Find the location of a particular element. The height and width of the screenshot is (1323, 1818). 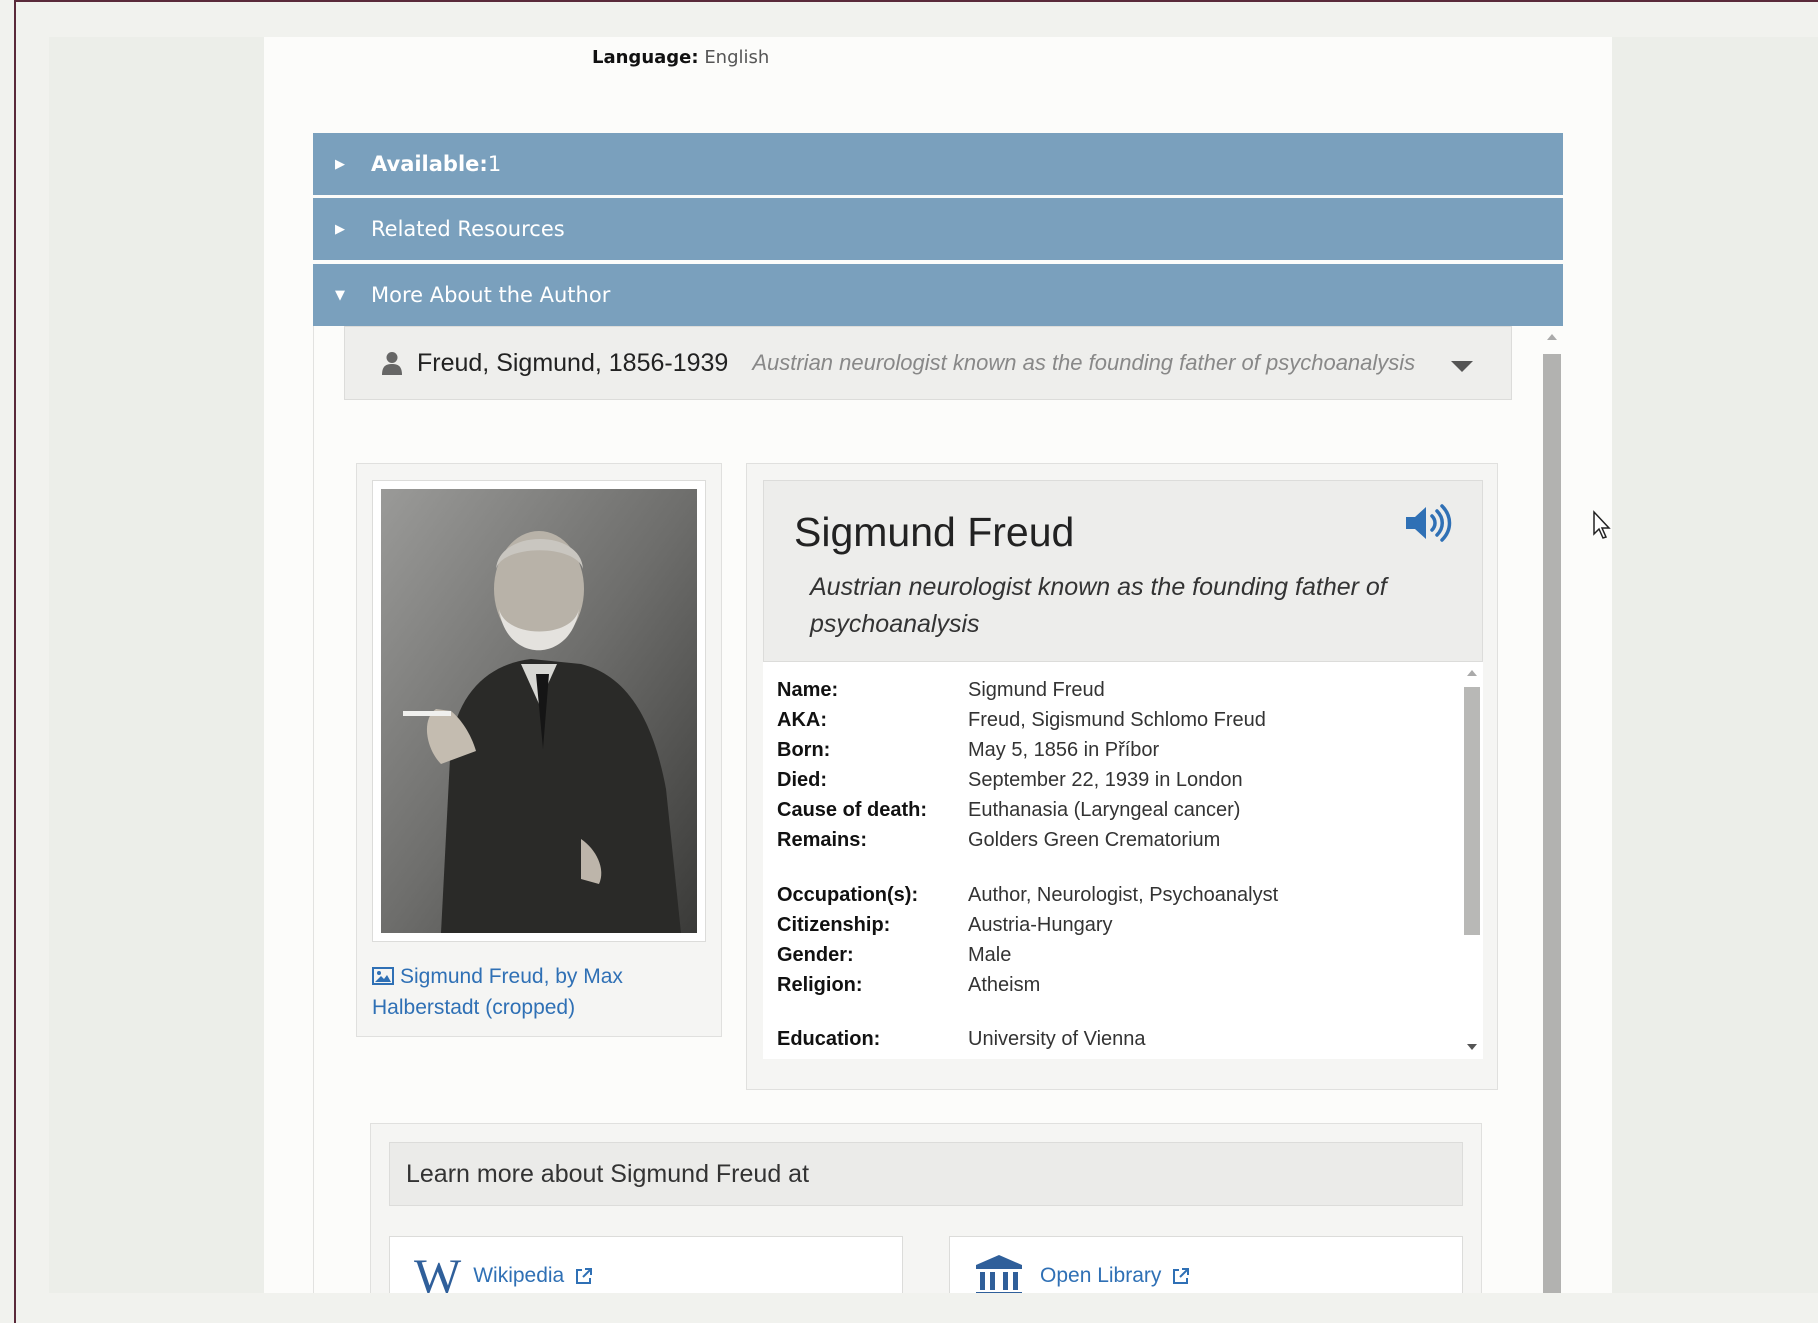

author-name: Freud, Sigmund, 1856-1939 is located at coordinates (573, 362).